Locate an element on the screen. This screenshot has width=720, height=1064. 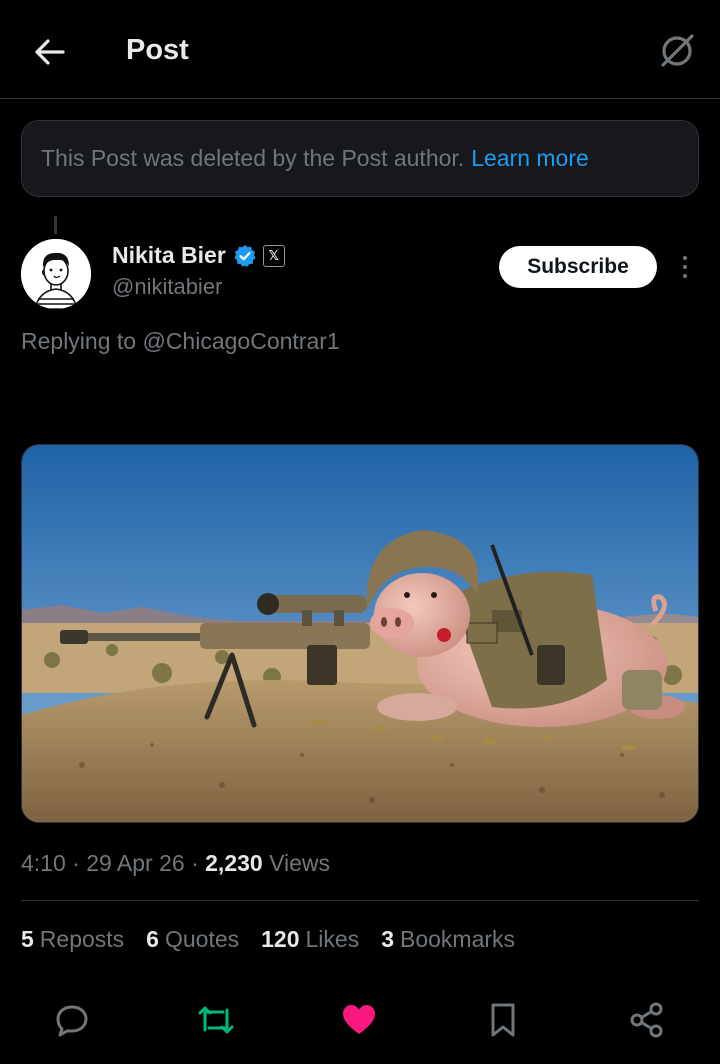
author-name: Nikita Bier is located at coordinates (169, 255).